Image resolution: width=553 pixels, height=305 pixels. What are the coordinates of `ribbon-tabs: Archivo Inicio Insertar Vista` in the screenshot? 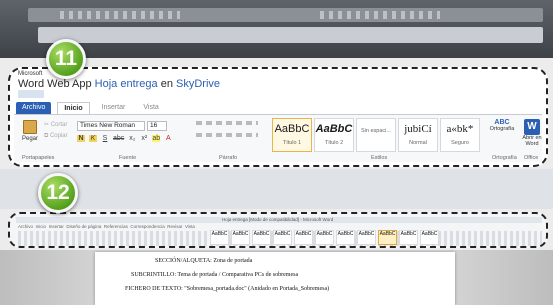 It's located at (90, 108).